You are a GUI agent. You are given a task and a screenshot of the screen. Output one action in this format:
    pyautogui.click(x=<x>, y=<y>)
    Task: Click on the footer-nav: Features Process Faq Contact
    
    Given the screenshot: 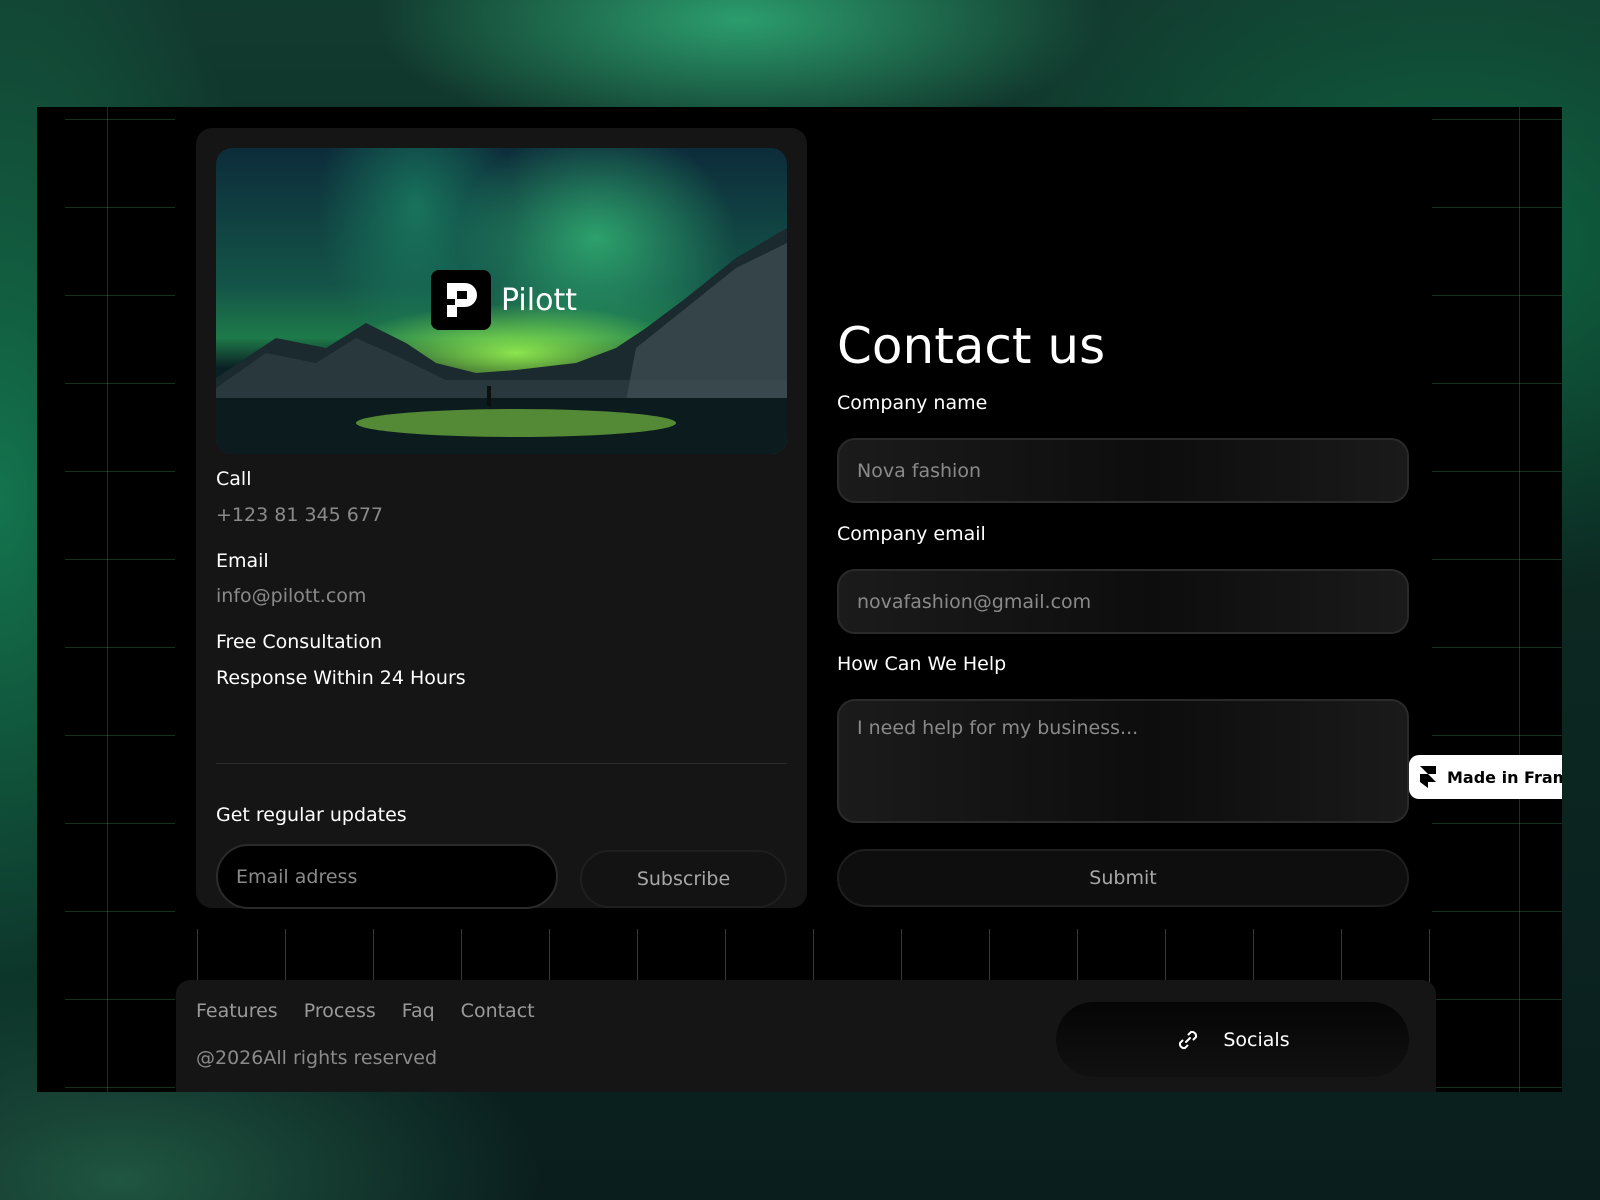 What is the action you would take?
    pyautogui.click(x=365, y=1011)
    